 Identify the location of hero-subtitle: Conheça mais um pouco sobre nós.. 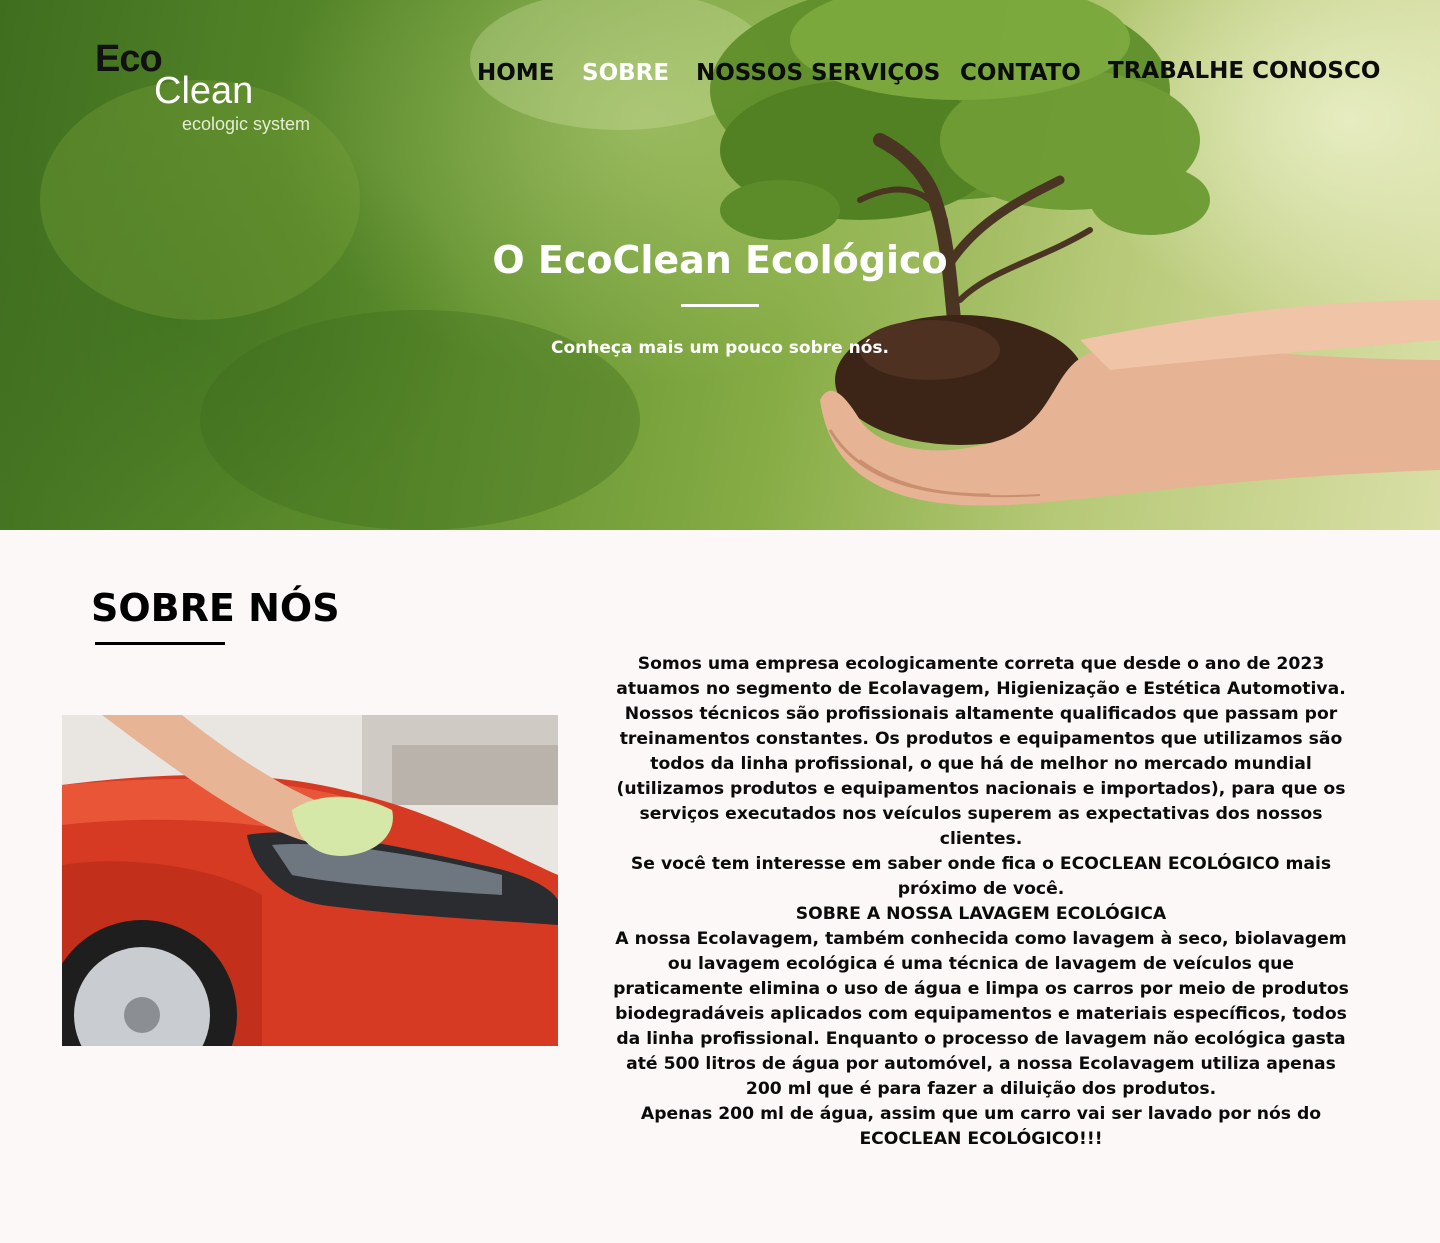
(720, 348).